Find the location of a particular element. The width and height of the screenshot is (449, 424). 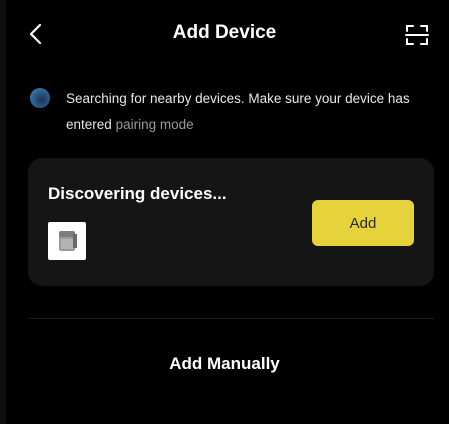

scan-button is located at coordinates (417, 35).